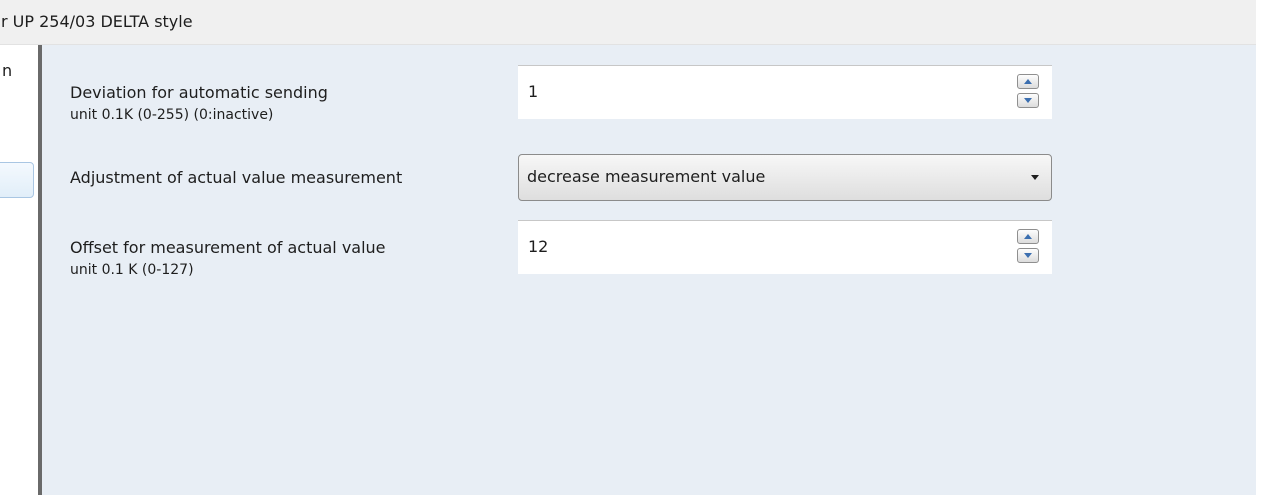 This screenshot has height=495, width=1261. I want to click on offset-spin-down-button, so click(1028, 255).